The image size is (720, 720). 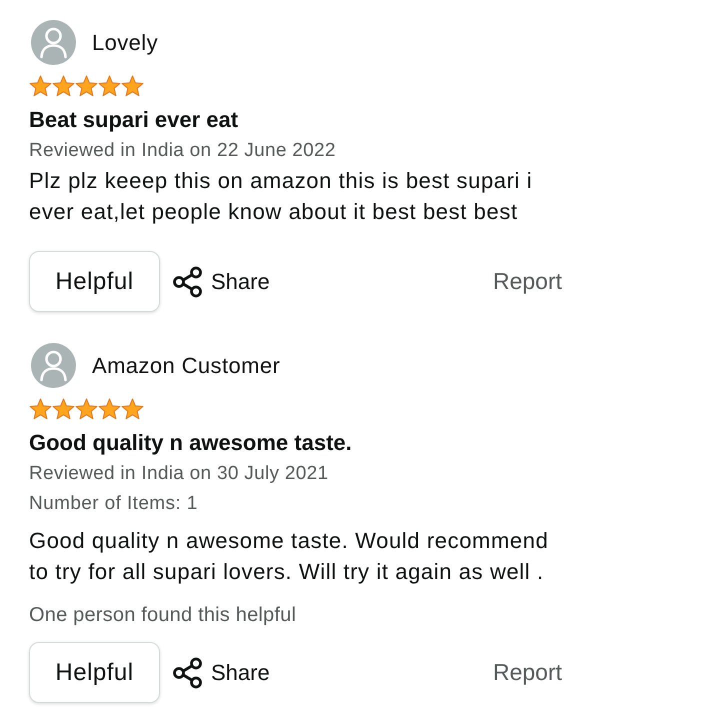 I want to click on review-title: Good quality n awesome taste., so click(x=190, y=443).